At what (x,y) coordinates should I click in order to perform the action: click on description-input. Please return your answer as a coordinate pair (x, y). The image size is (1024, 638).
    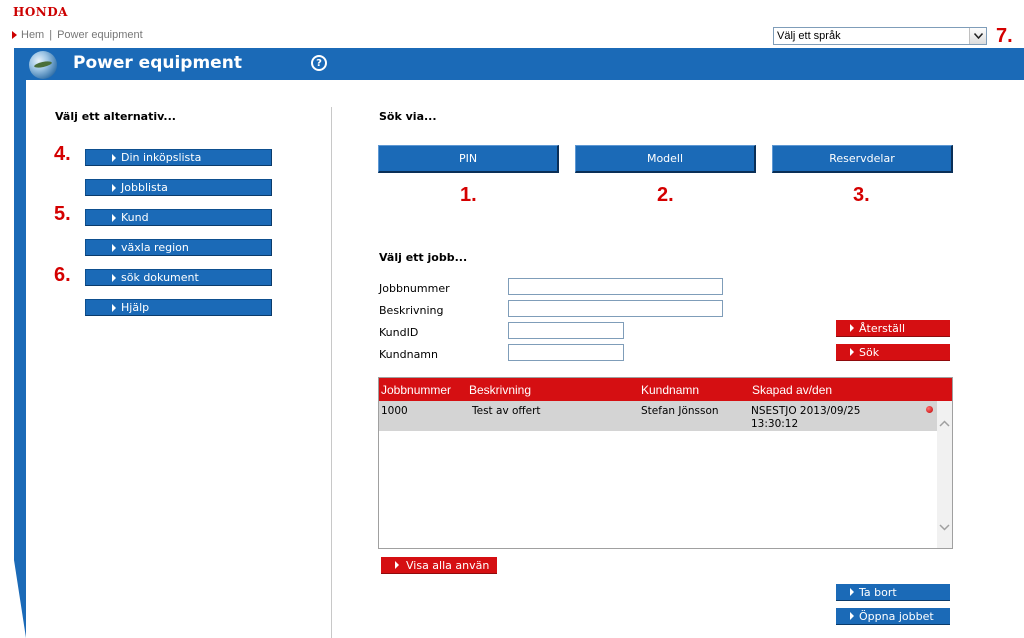
    Looking at the image, I should click on (615, 308).